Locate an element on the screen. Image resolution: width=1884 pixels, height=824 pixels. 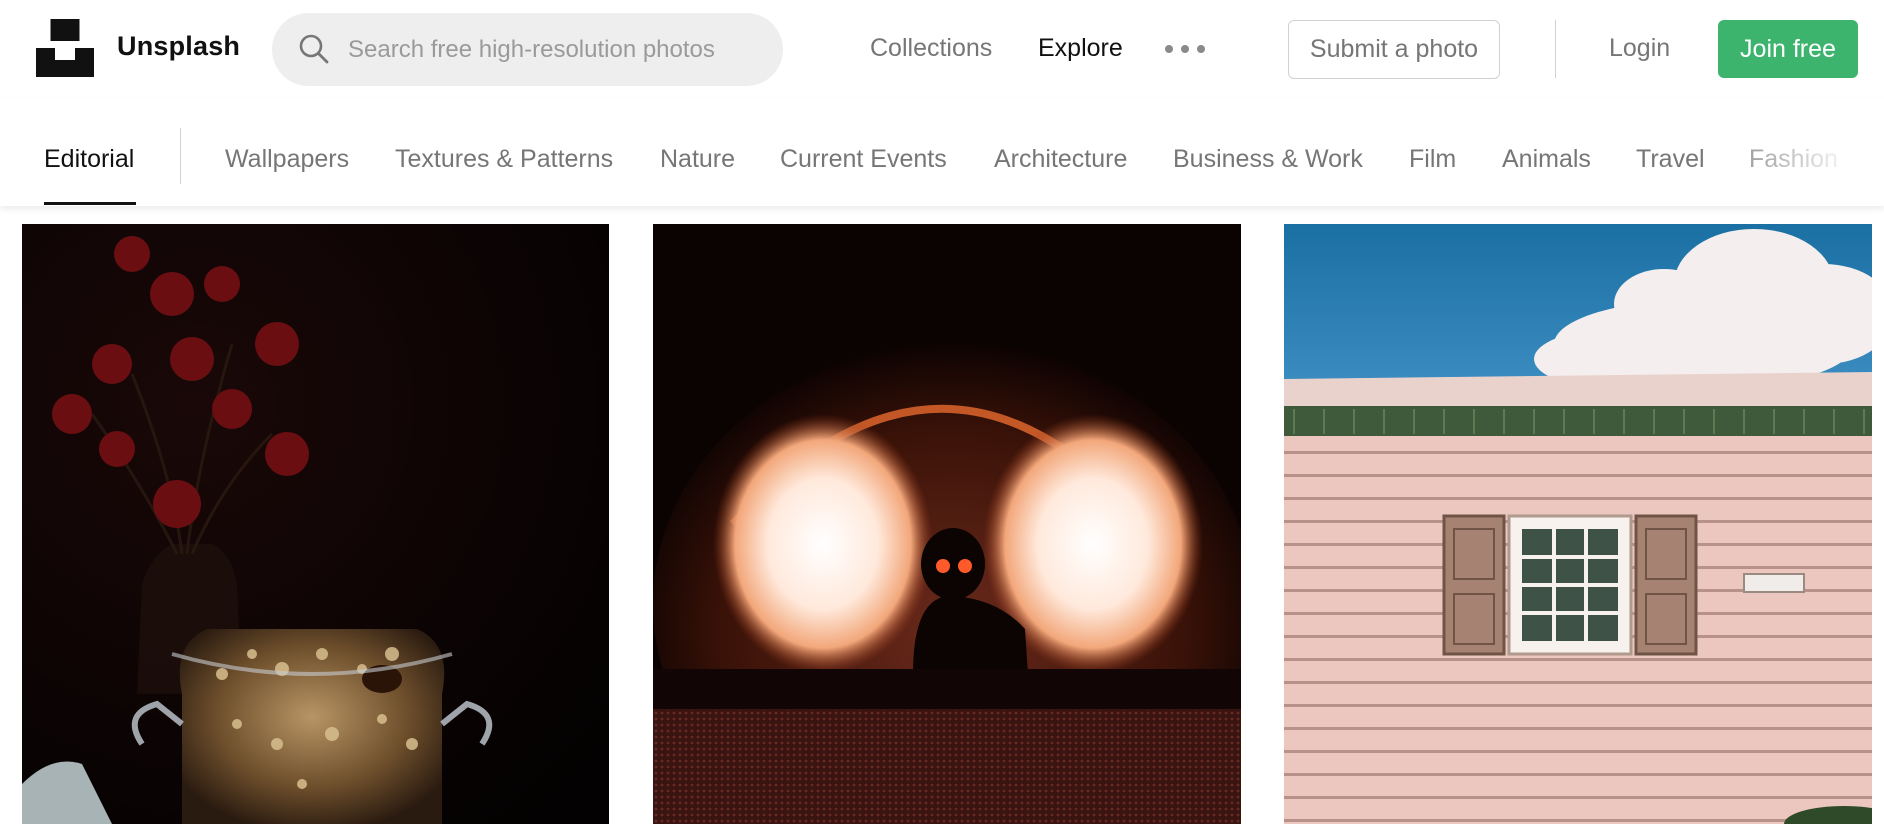
join-free-button: Join free is located at coordinates (1788, 49).